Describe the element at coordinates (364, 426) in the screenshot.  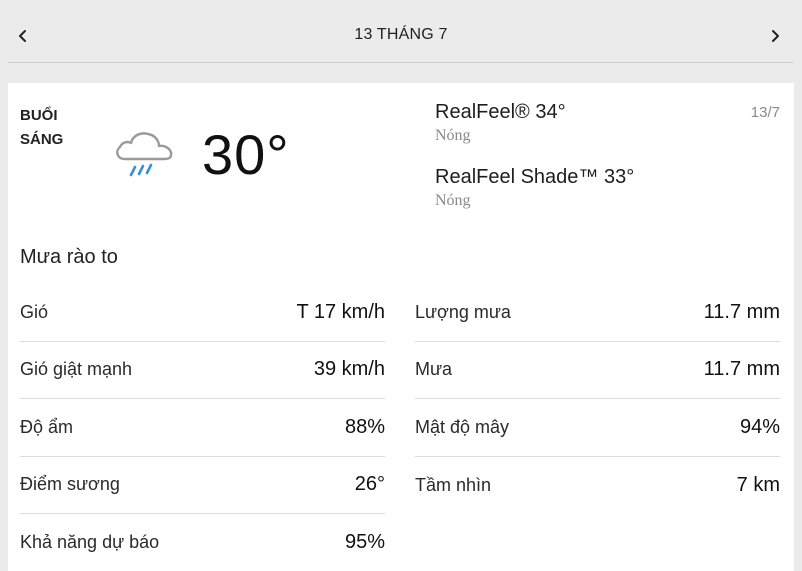
I see `detail-value: 88%` at that location.